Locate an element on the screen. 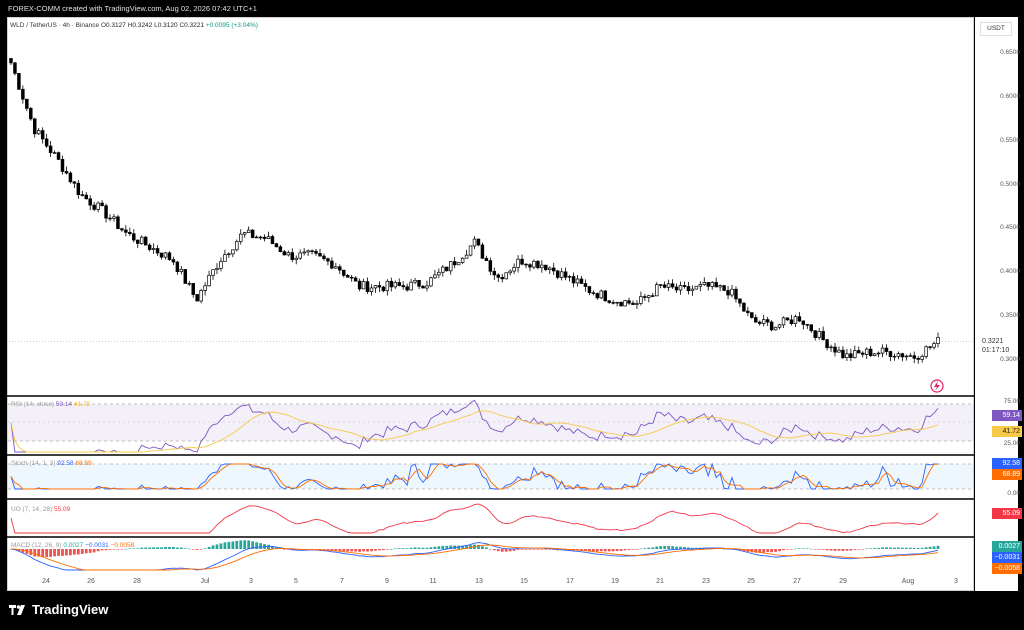 The height and width of the screenshot is (630, 1024). high-value: 0.3242 is located at coordinates (142, 25).